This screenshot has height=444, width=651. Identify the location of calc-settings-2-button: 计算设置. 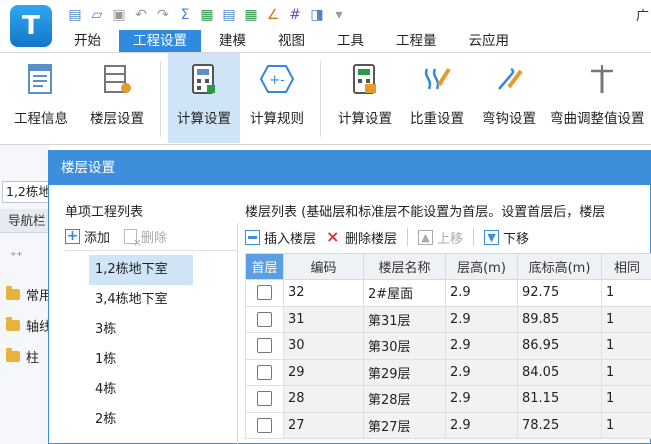
(365, 98).